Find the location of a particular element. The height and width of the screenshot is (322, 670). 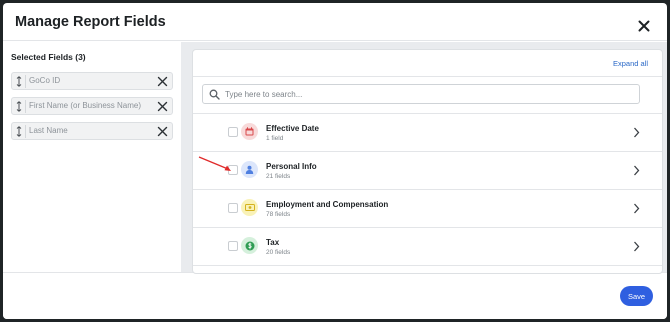

selected-field-goco-id: GoCo ID is located at coordinates (92, 81).